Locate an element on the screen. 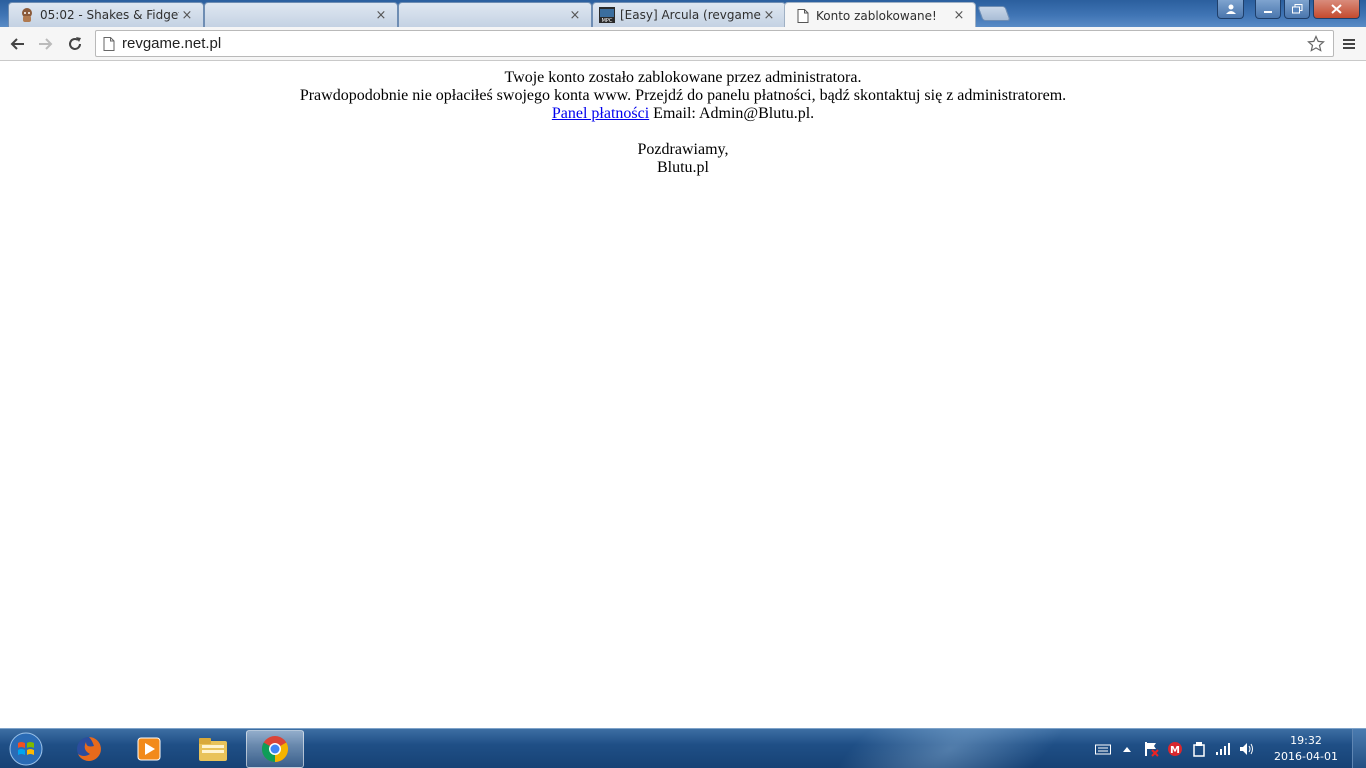 The height and width of the screenshot is (768, 1366). back-button is located at coordinates (17, 44).